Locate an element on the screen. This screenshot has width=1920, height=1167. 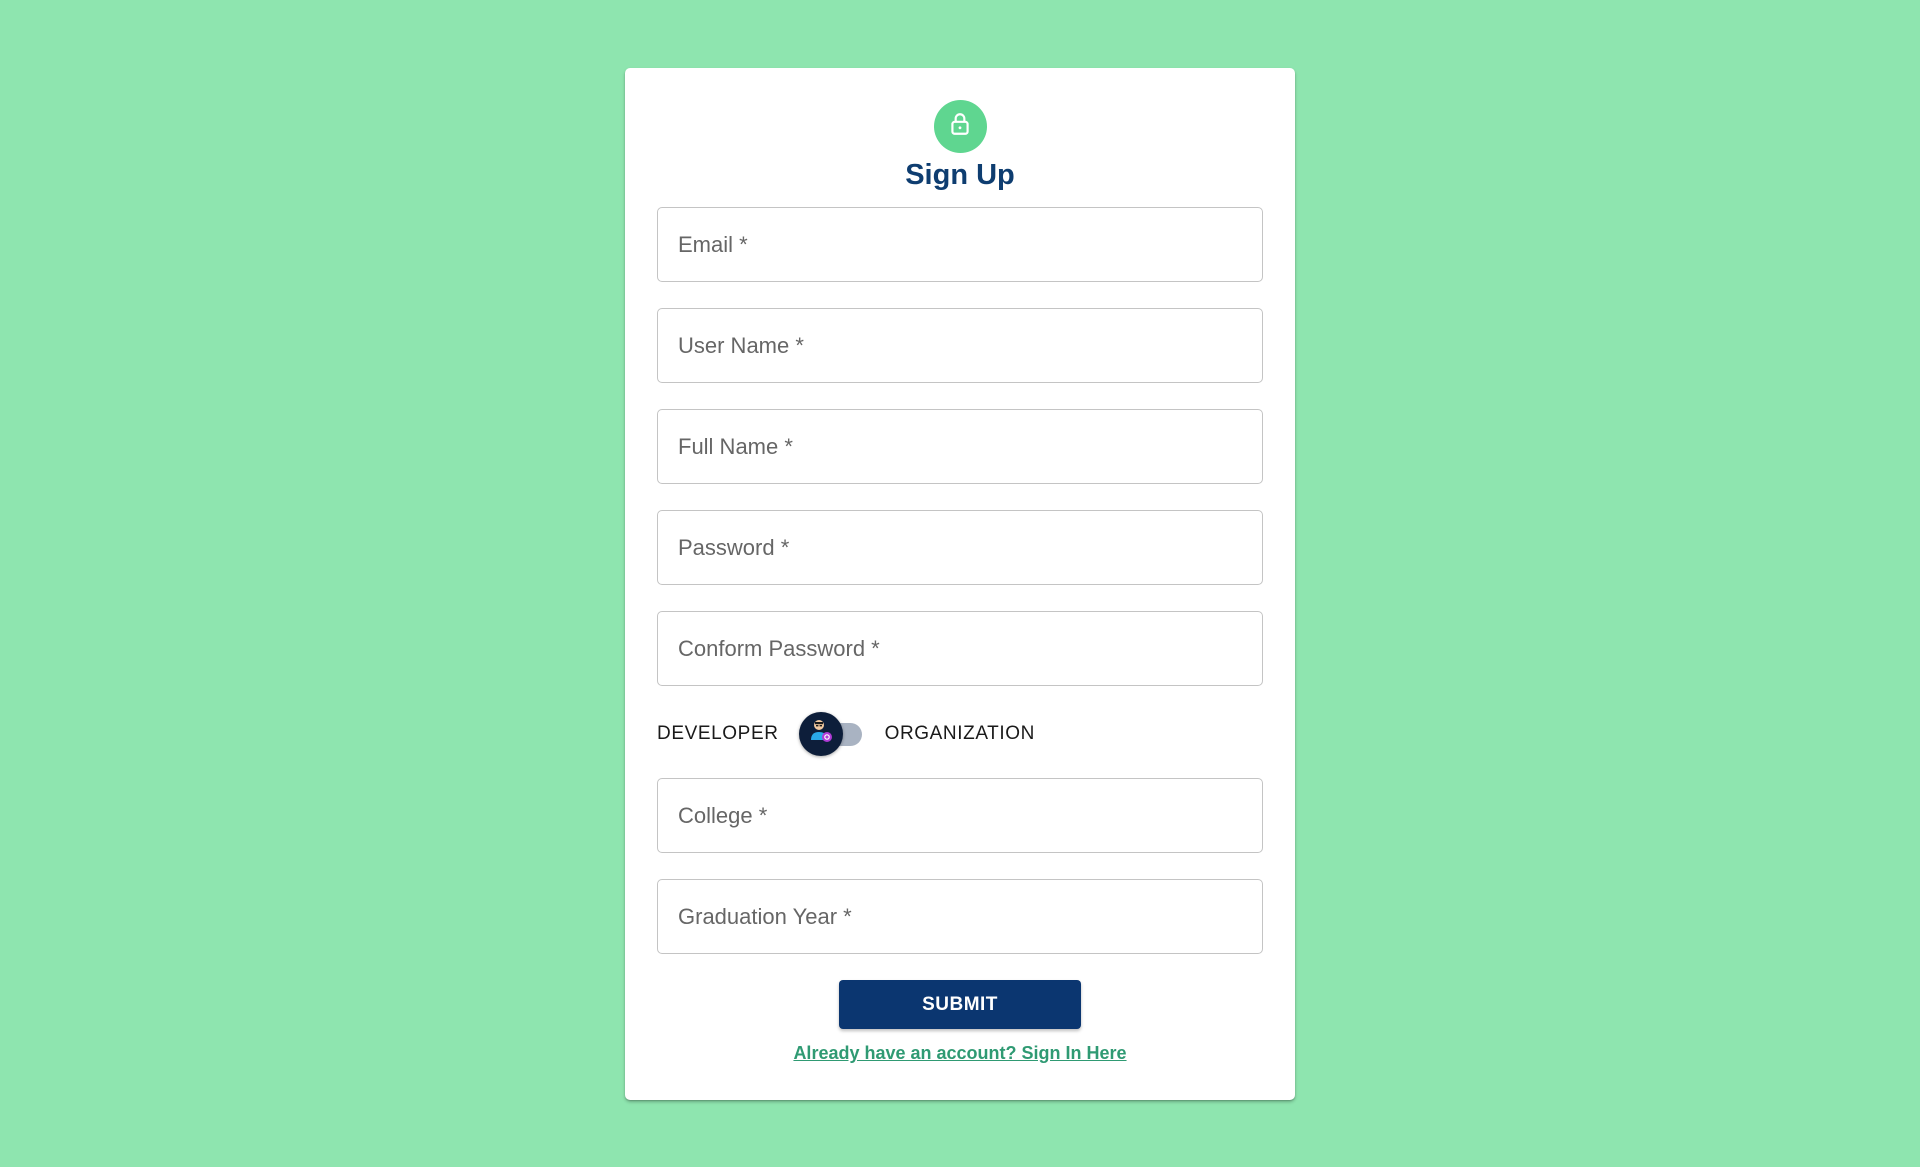
organization-label: ORGANIZATION is located at coordinates (959, 733).